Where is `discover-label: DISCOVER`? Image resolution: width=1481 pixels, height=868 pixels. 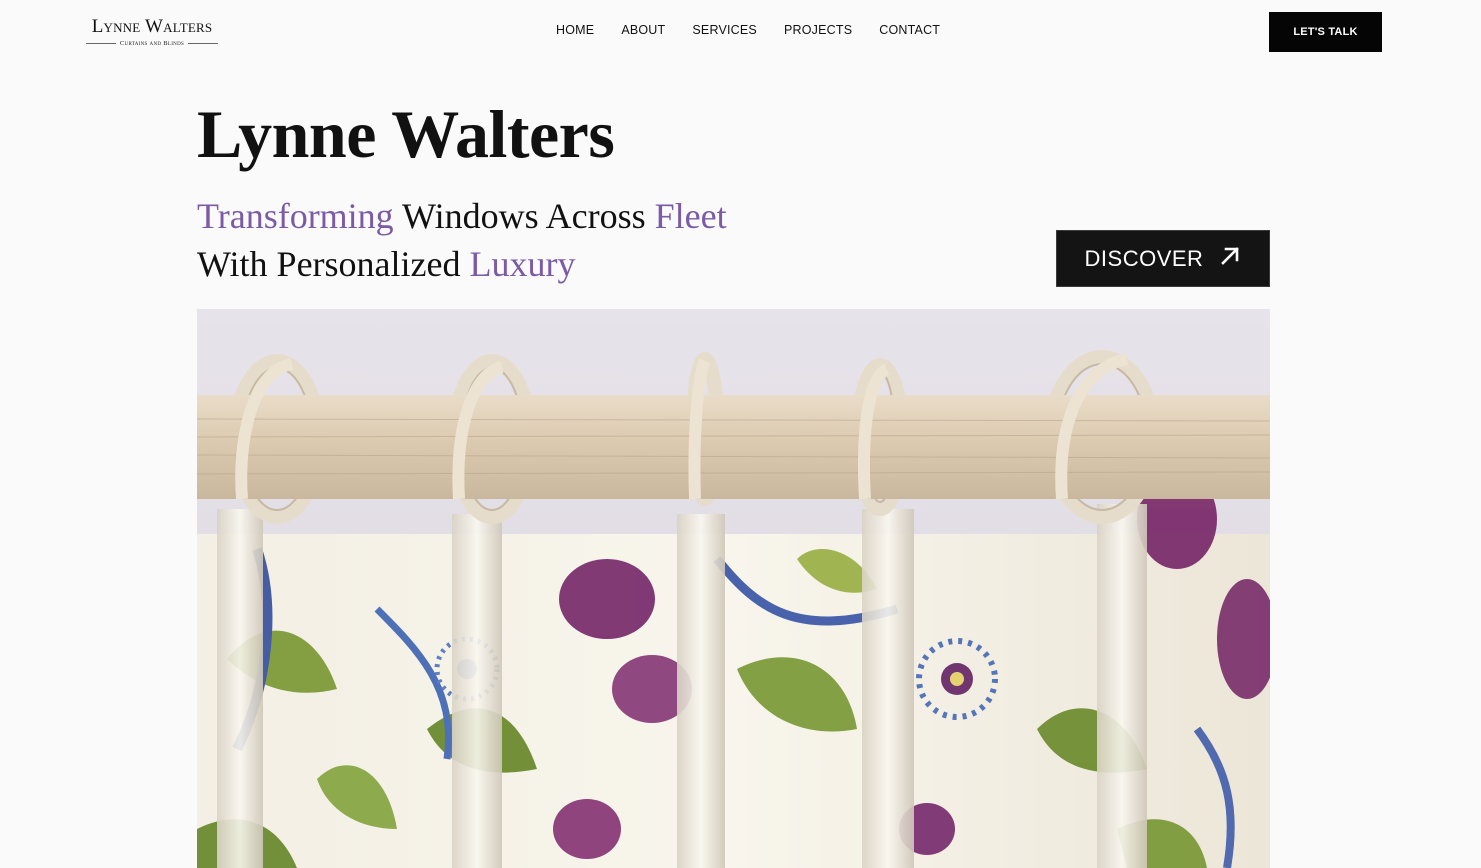
discover-label: DISCOVER is located at coordinates (1144, 258).